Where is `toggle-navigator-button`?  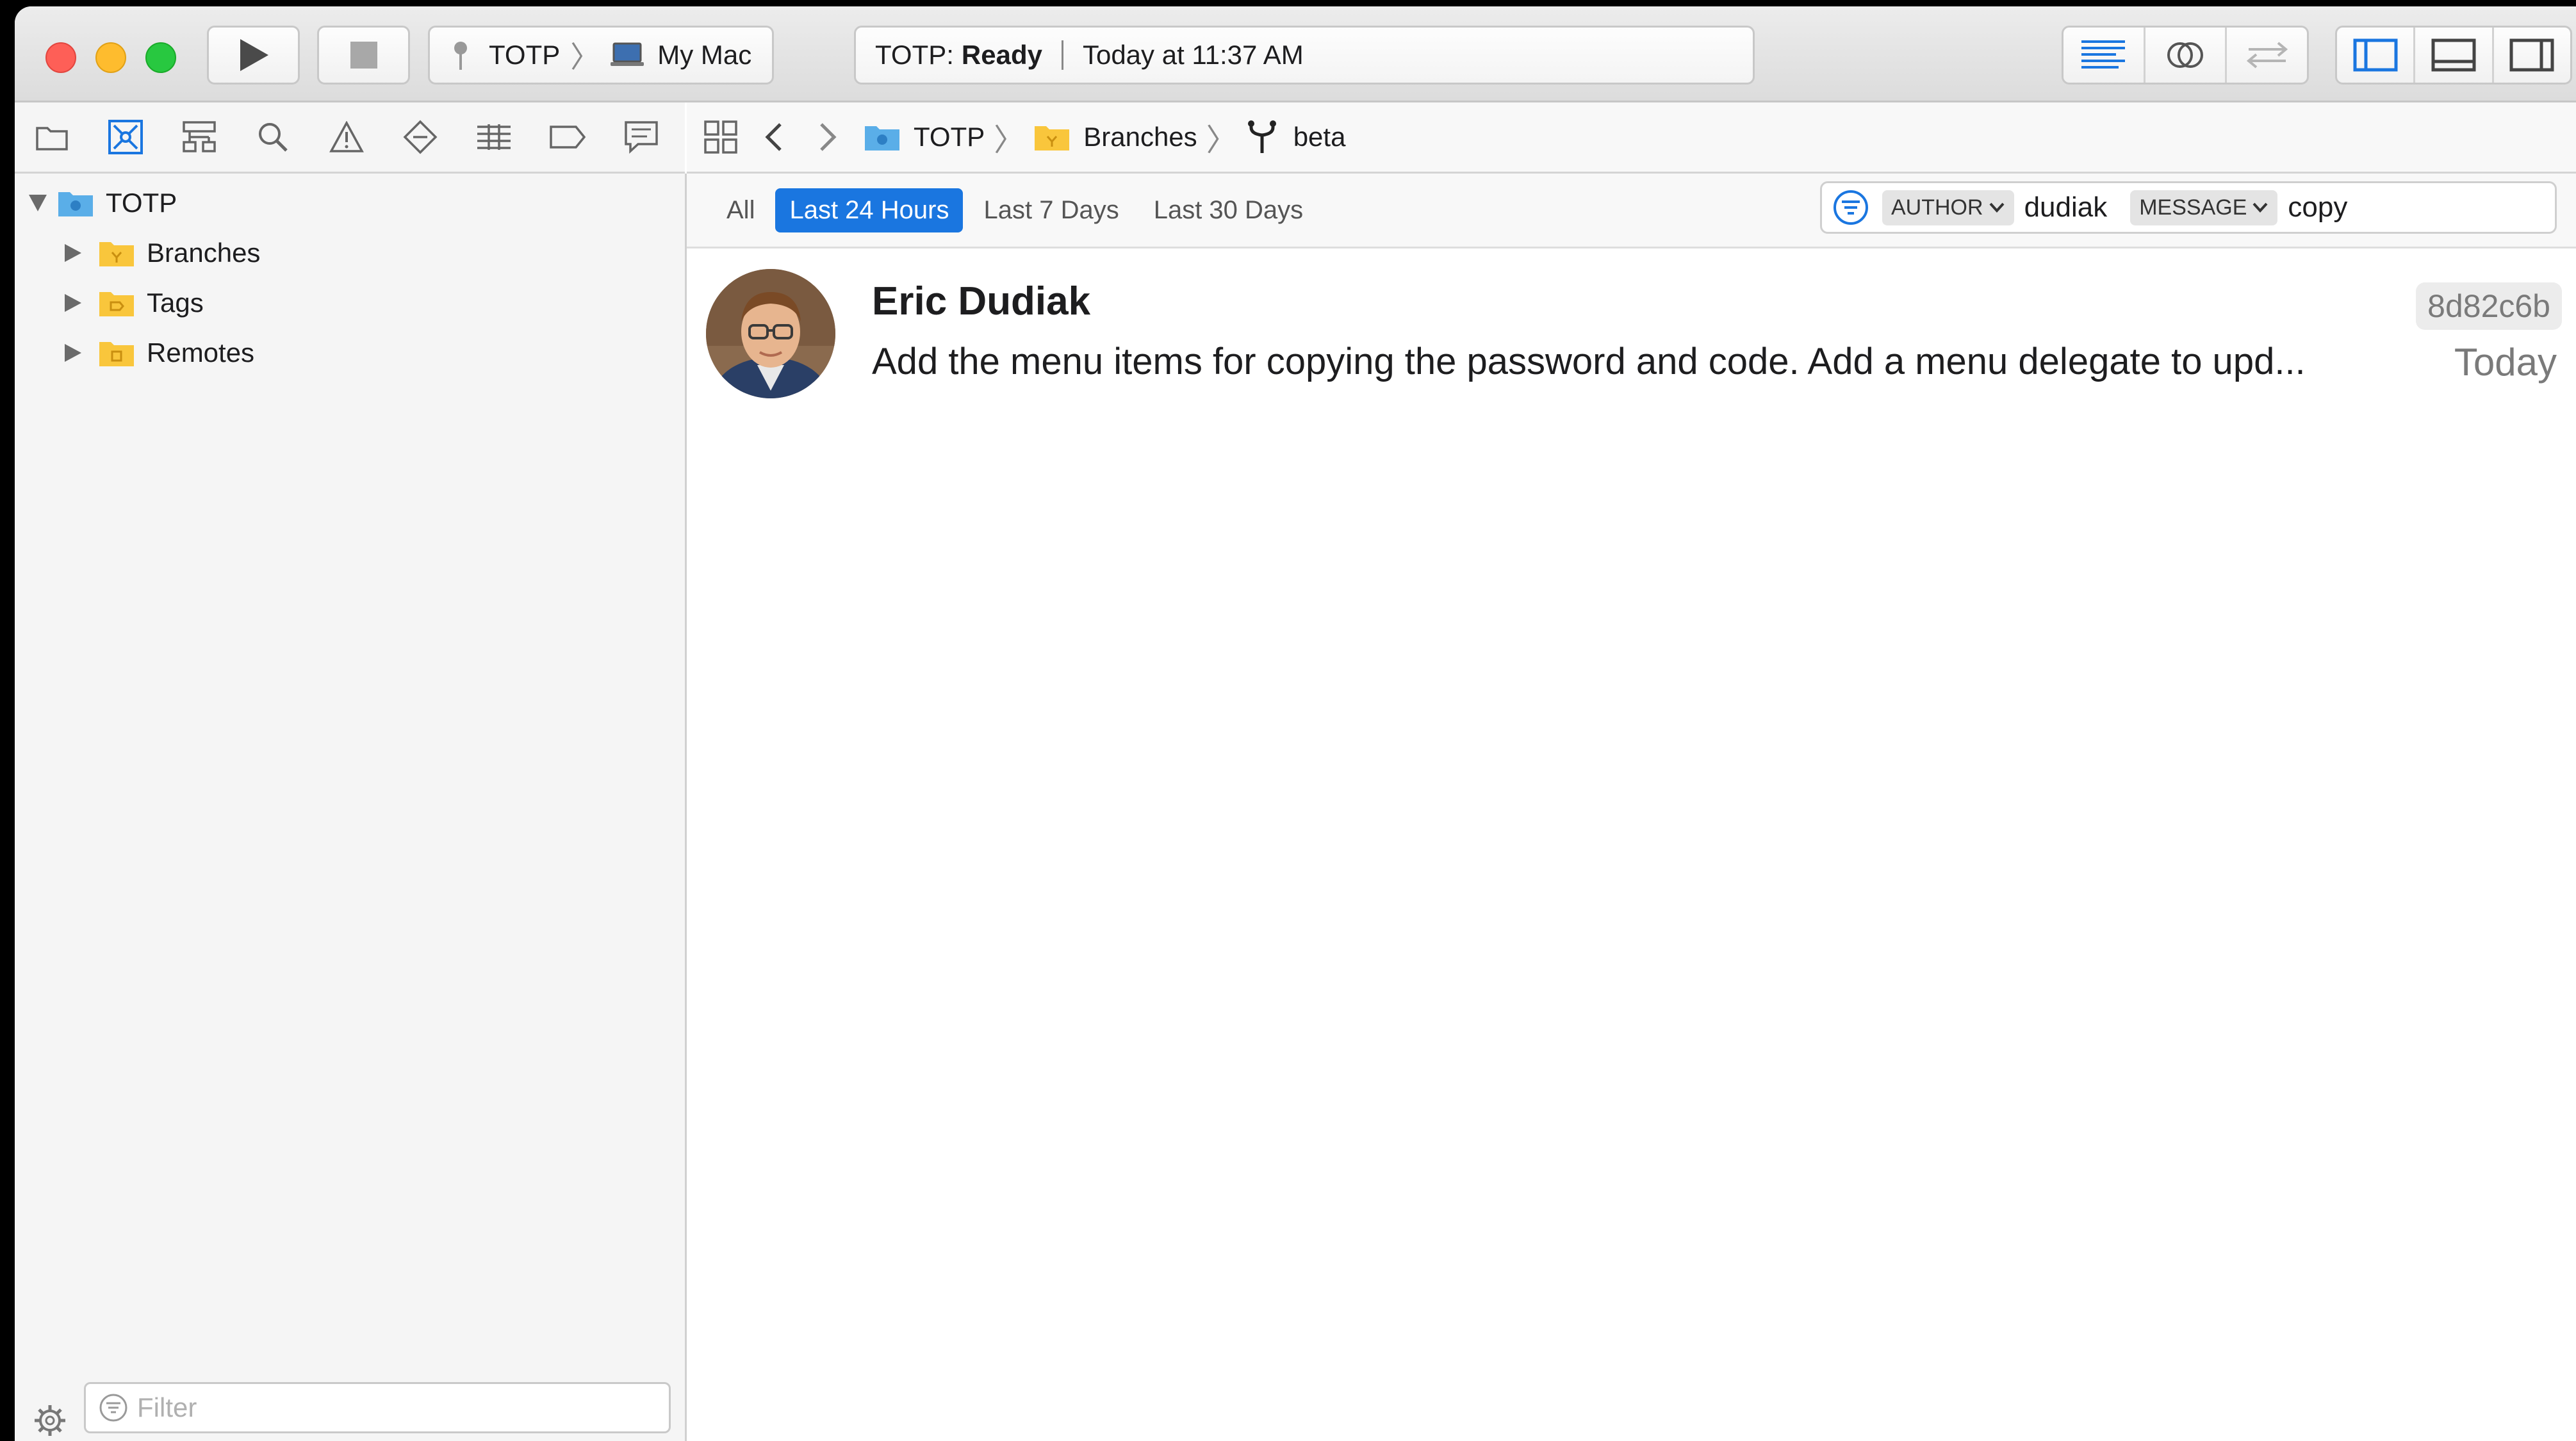
toggle-navigator-button is located at coordinates (2376, 55).